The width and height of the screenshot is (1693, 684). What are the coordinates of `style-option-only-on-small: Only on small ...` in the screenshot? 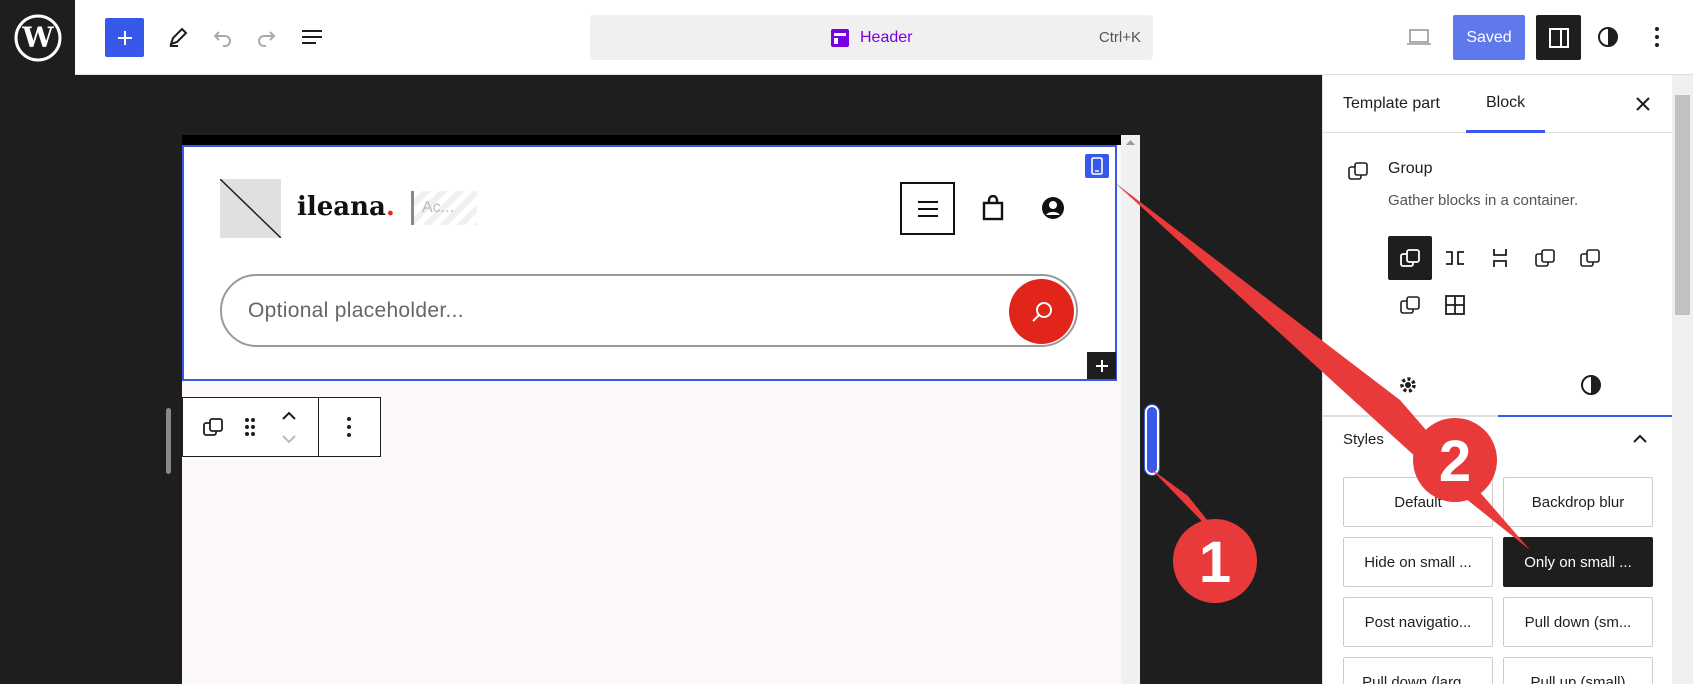 It's located at (1578, 562).